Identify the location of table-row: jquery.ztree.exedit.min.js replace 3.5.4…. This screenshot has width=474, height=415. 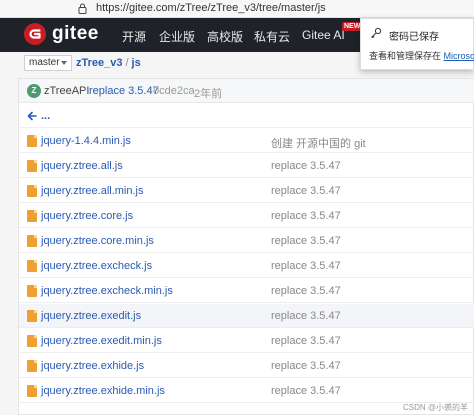
(246, 341).